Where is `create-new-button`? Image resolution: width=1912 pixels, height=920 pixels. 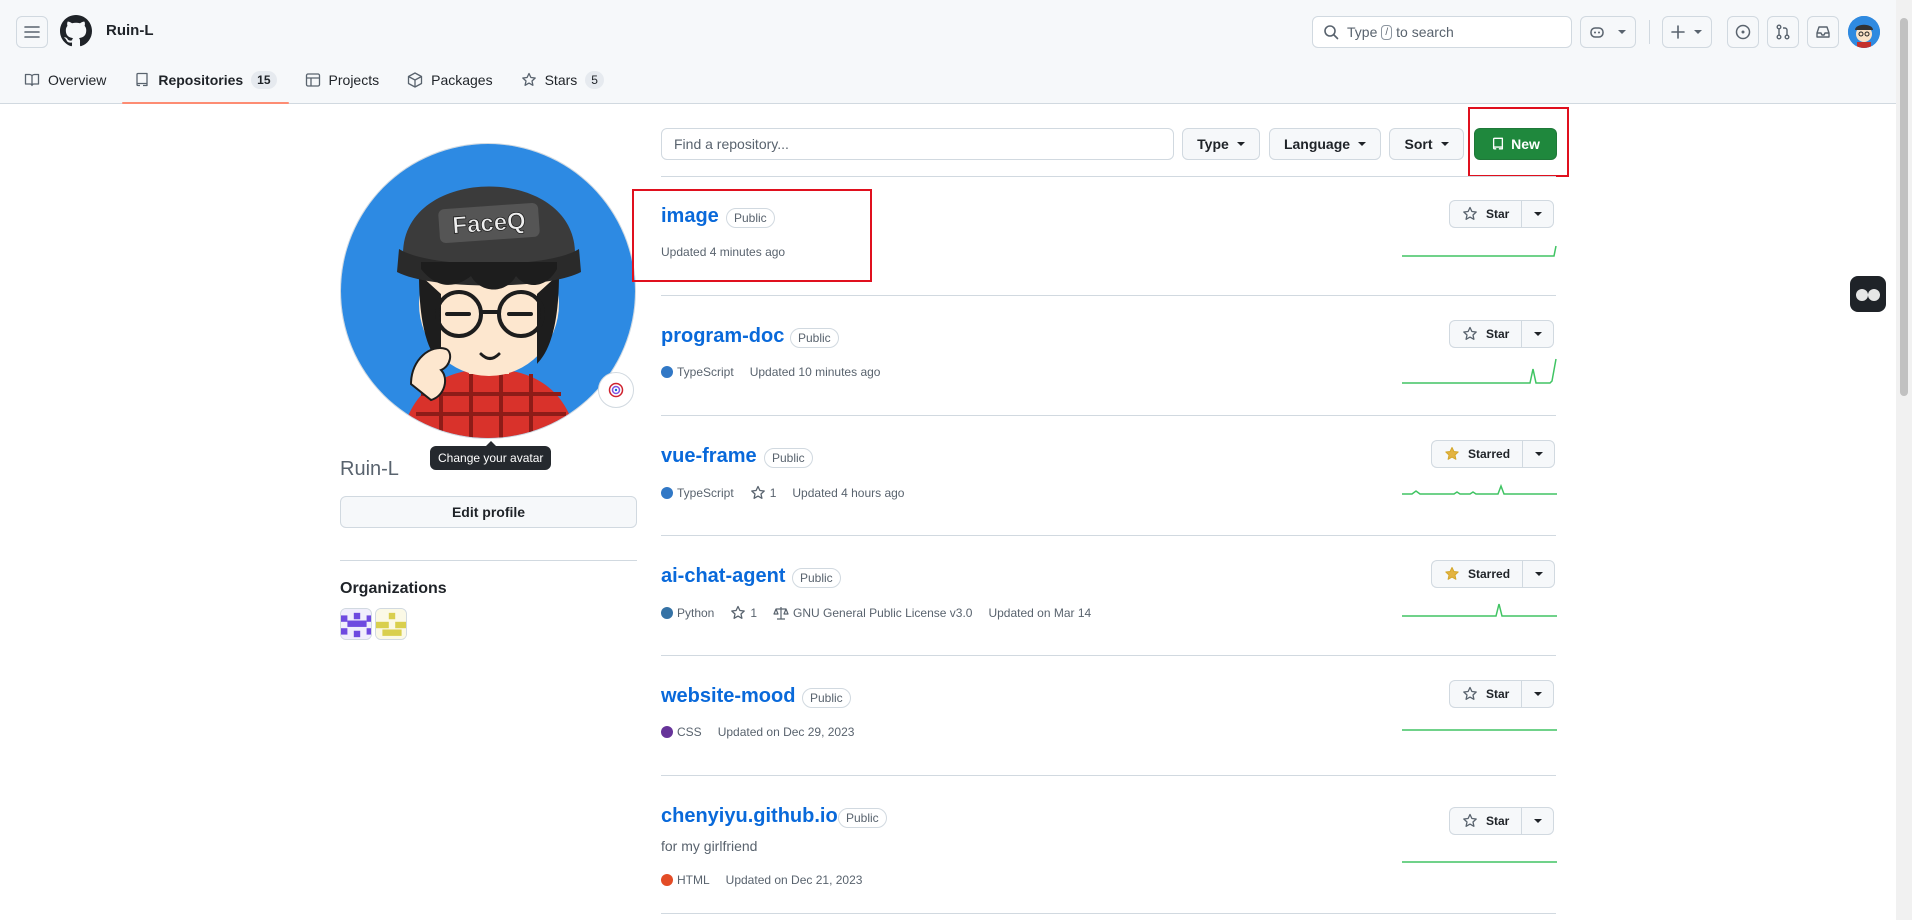 create-new-button is located at coordinates (1687, 32).